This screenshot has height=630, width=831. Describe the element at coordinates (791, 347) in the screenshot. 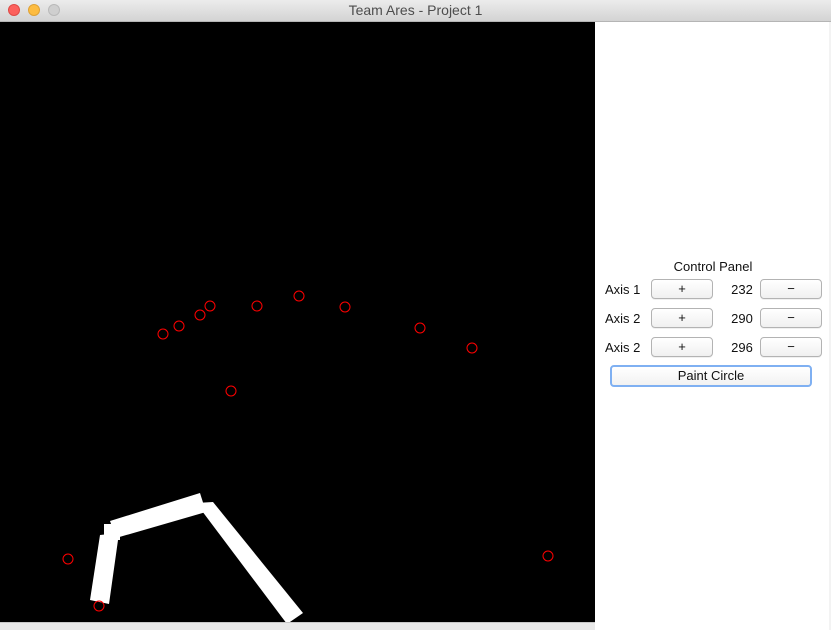

I see `axis-3-decrement-button: −` at that location.